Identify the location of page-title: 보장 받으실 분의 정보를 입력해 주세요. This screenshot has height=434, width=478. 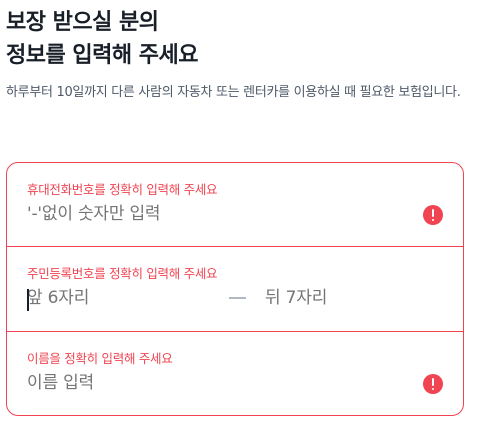
(102, 39).